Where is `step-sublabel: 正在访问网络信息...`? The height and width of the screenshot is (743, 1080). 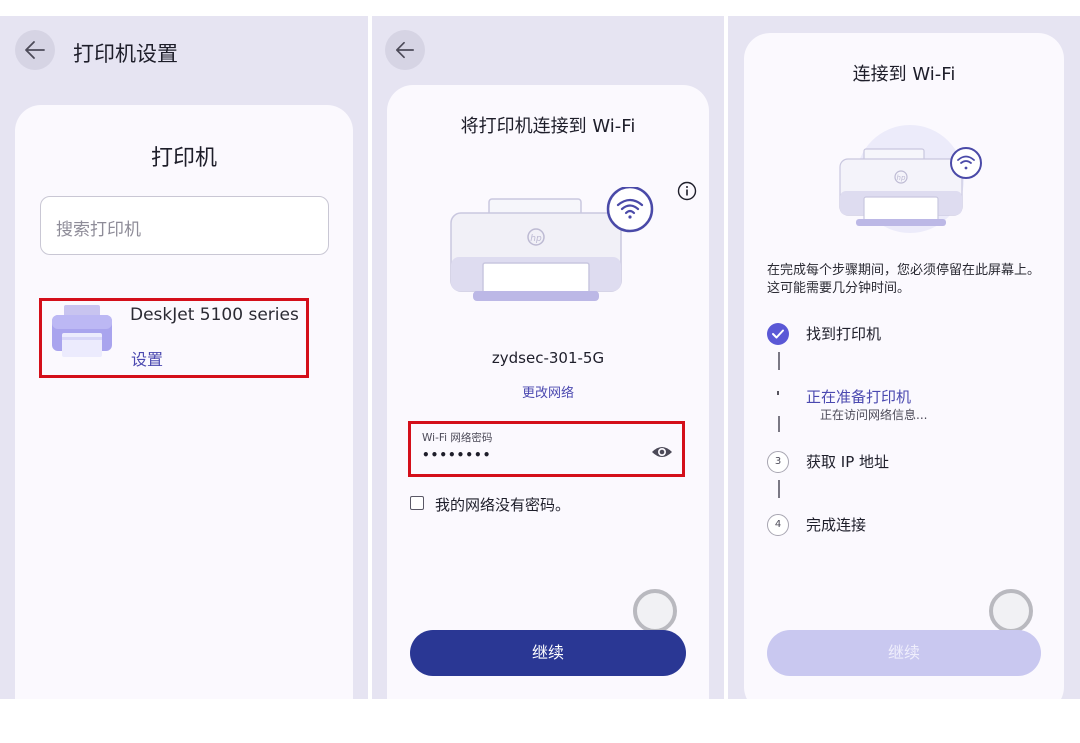
step-sublabel: 正在访问网络信息... is located at coordinates (874, 415).